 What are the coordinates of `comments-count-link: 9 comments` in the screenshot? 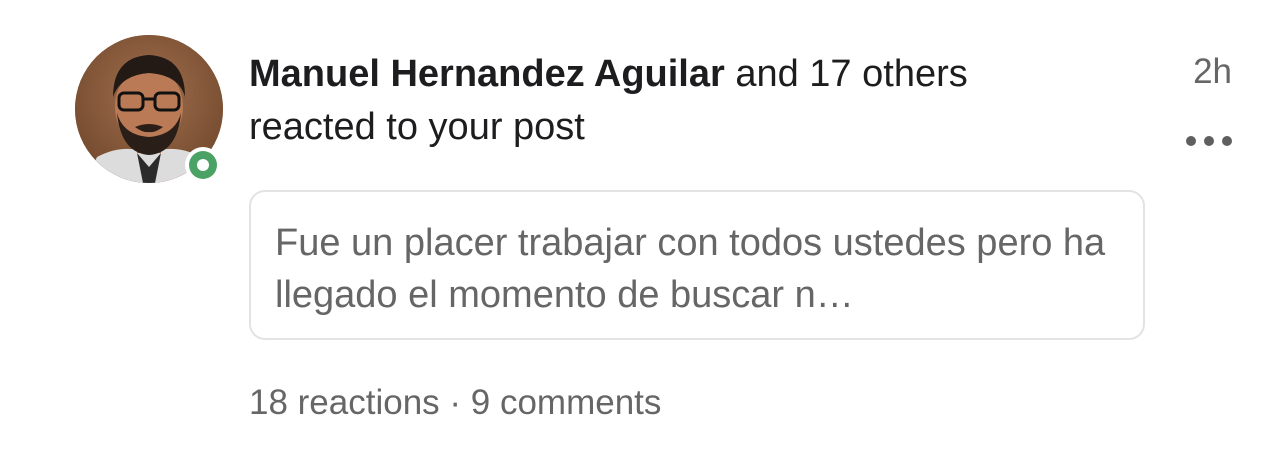 It's located at (566, 402).